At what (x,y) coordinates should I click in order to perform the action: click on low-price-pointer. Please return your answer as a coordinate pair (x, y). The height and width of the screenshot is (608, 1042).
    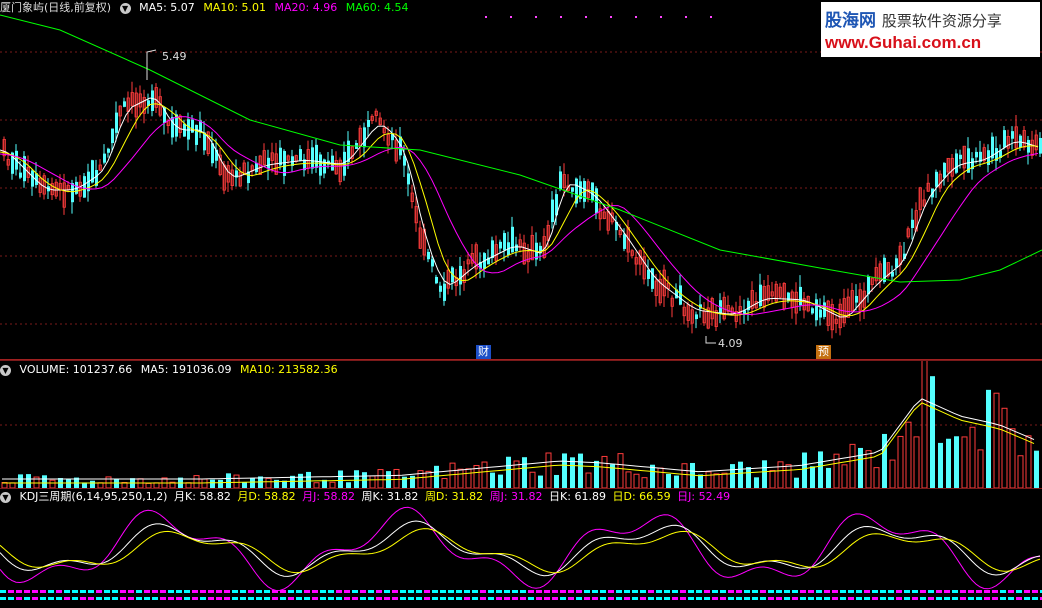
    Looking at the image, I should click on (710, 340).